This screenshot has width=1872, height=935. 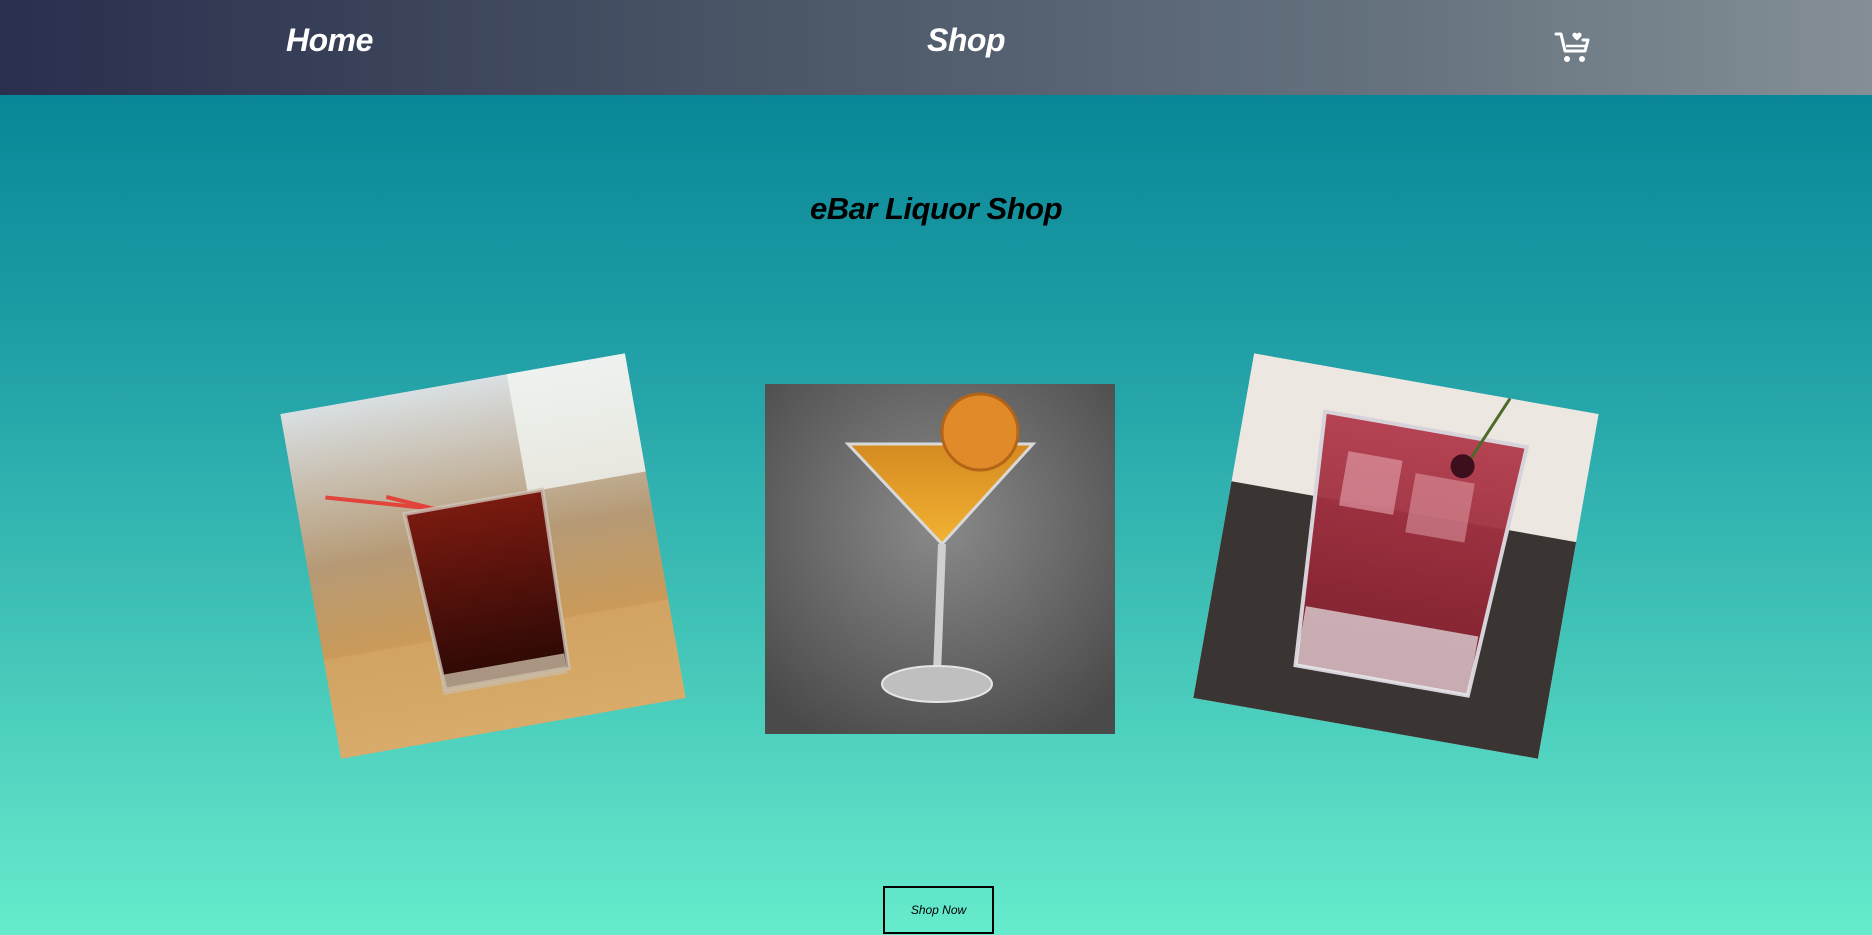 What do you see at coordinates (1396, 556) in the screenshot?
I see `cherry-drink-photo` at bounding box center [1396, 556].